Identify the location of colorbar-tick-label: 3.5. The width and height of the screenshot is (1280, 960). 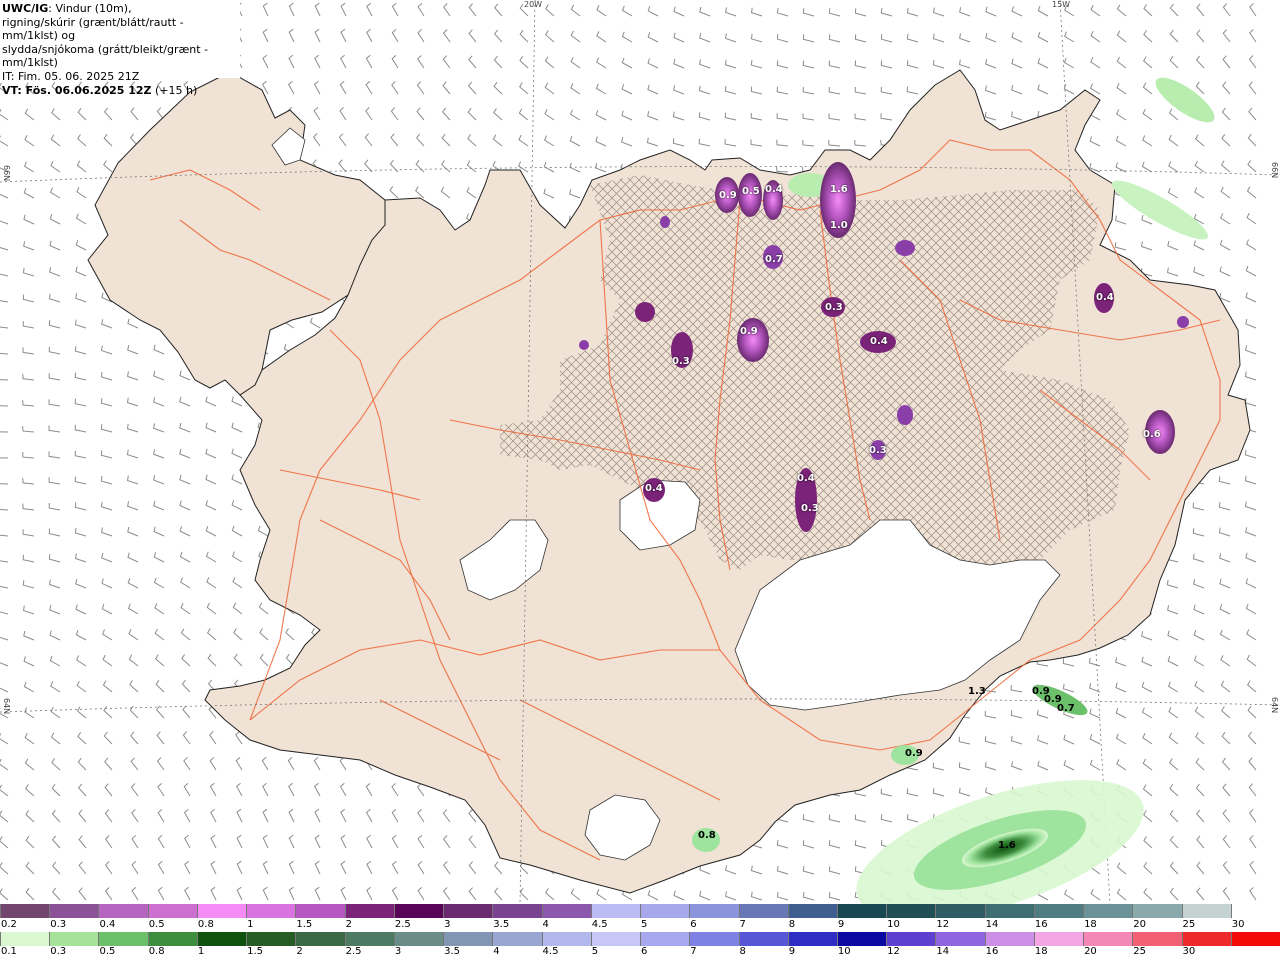
(452, 951).